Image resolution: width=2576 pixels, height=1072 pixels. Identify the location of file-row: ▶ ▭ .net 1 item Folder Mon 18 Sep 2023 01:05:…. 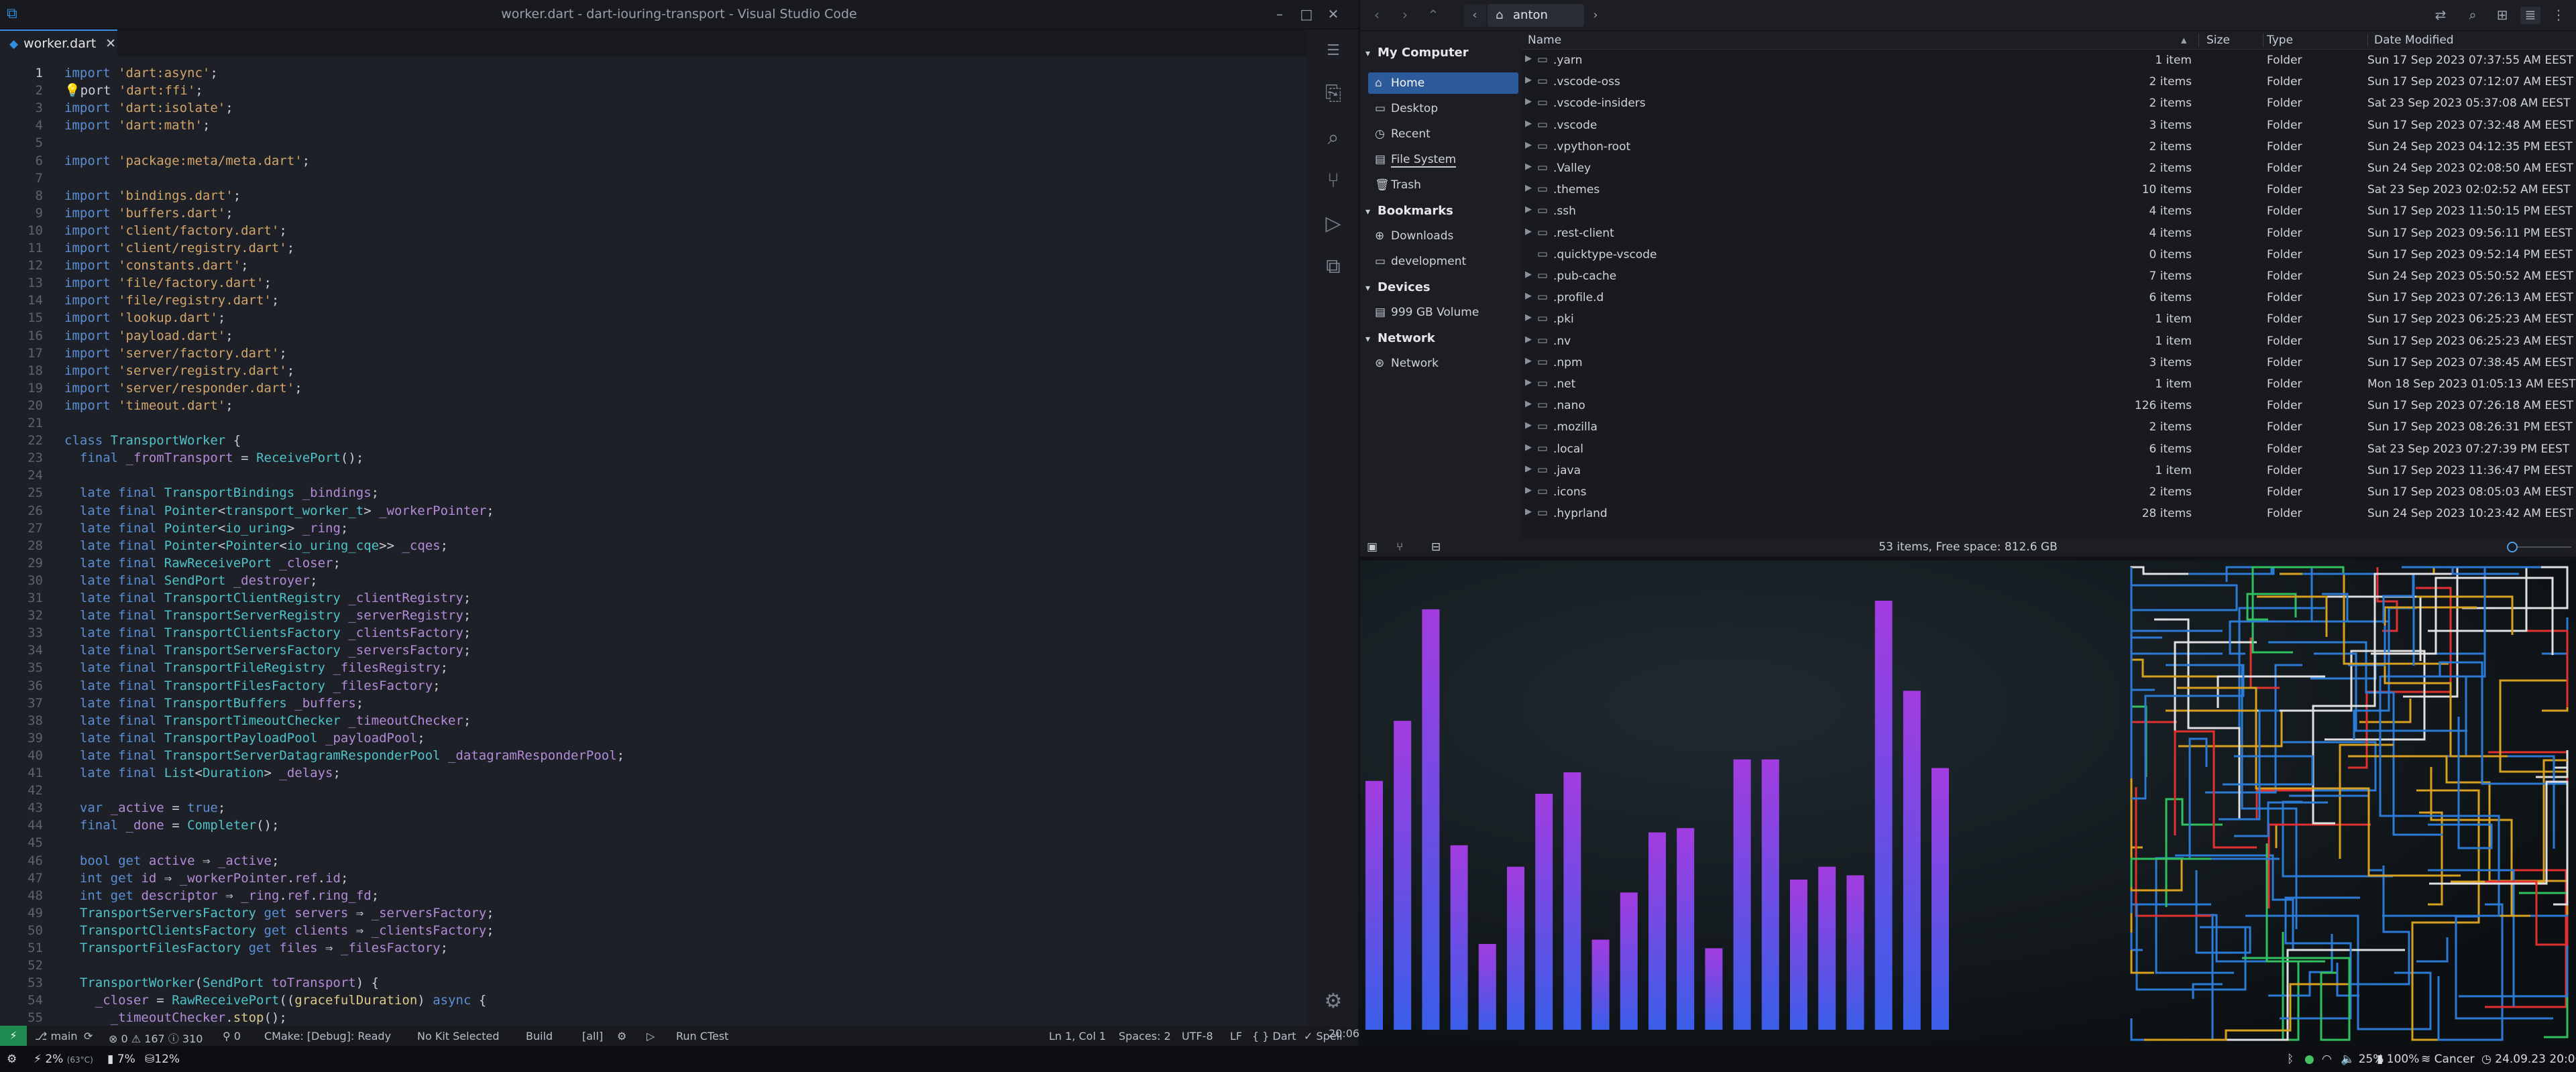
(2048, 384).